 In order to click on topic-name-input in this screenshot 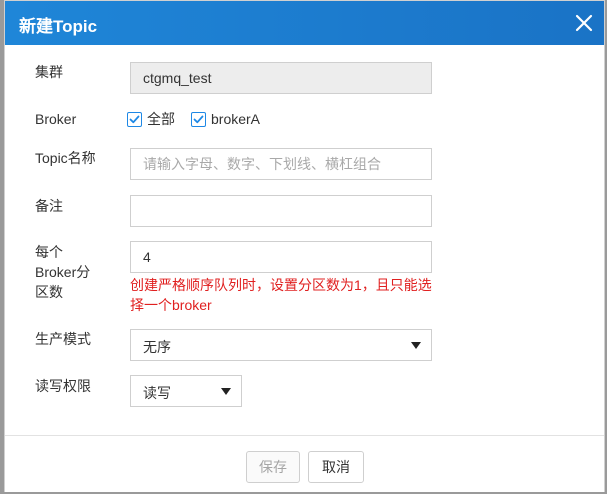, I will do `click(281, 164)`.